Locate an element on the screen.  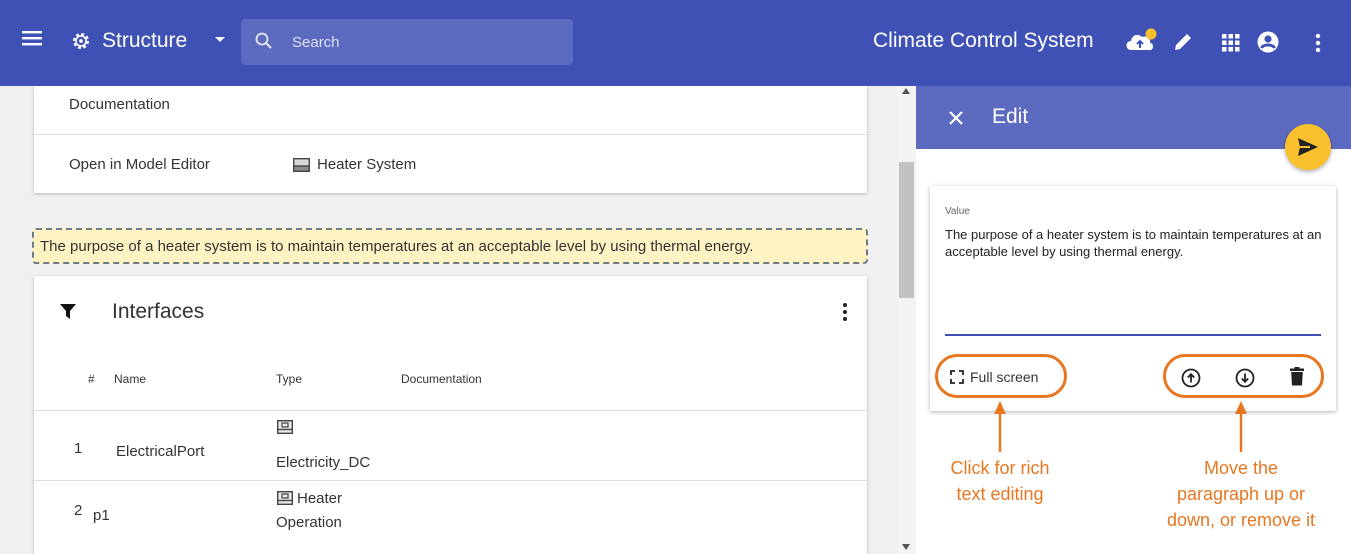
callout-line: Click for rich is located at coordinates (1000, 468).